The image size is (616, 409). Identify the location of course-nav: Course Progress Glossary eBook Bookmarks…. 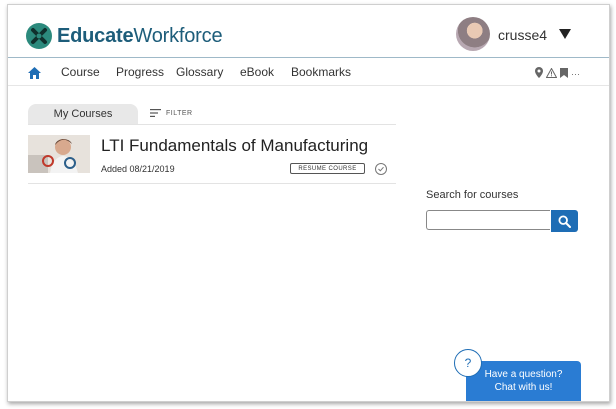
(308, 72).